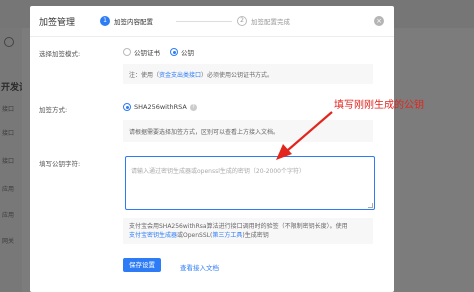  What do you see at coordinates (195, 235) in the screenshot?
I see `note-text: 或OpenSSL(` at bounding box center [195, 235].